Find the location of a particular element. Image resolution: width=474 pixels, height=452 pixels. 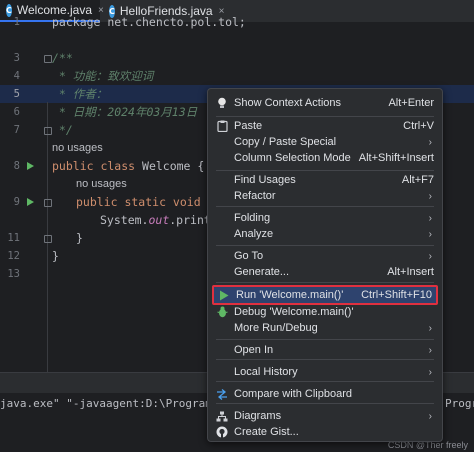

code-keyword: public static void is located at coordinates (138, 202).